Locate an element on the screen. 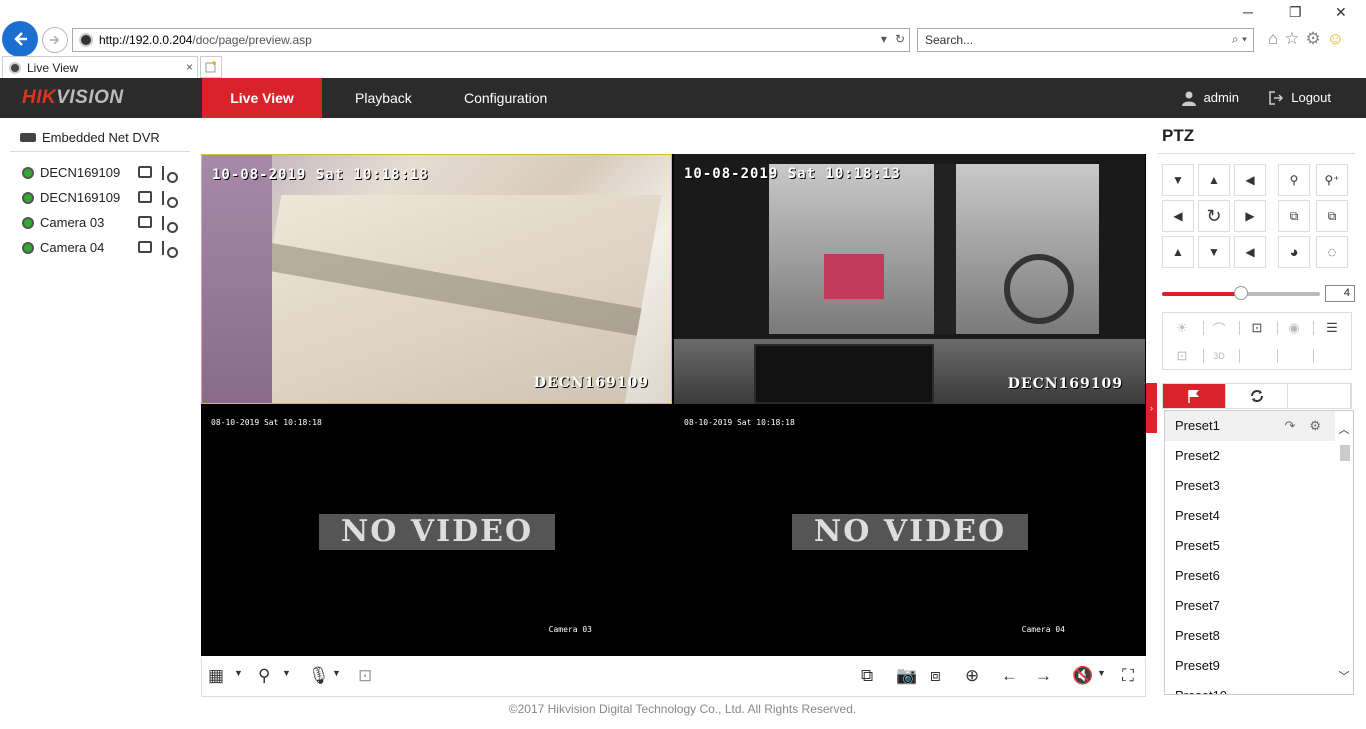  restore-button: ❐ is located at coordinates (1295, 12).